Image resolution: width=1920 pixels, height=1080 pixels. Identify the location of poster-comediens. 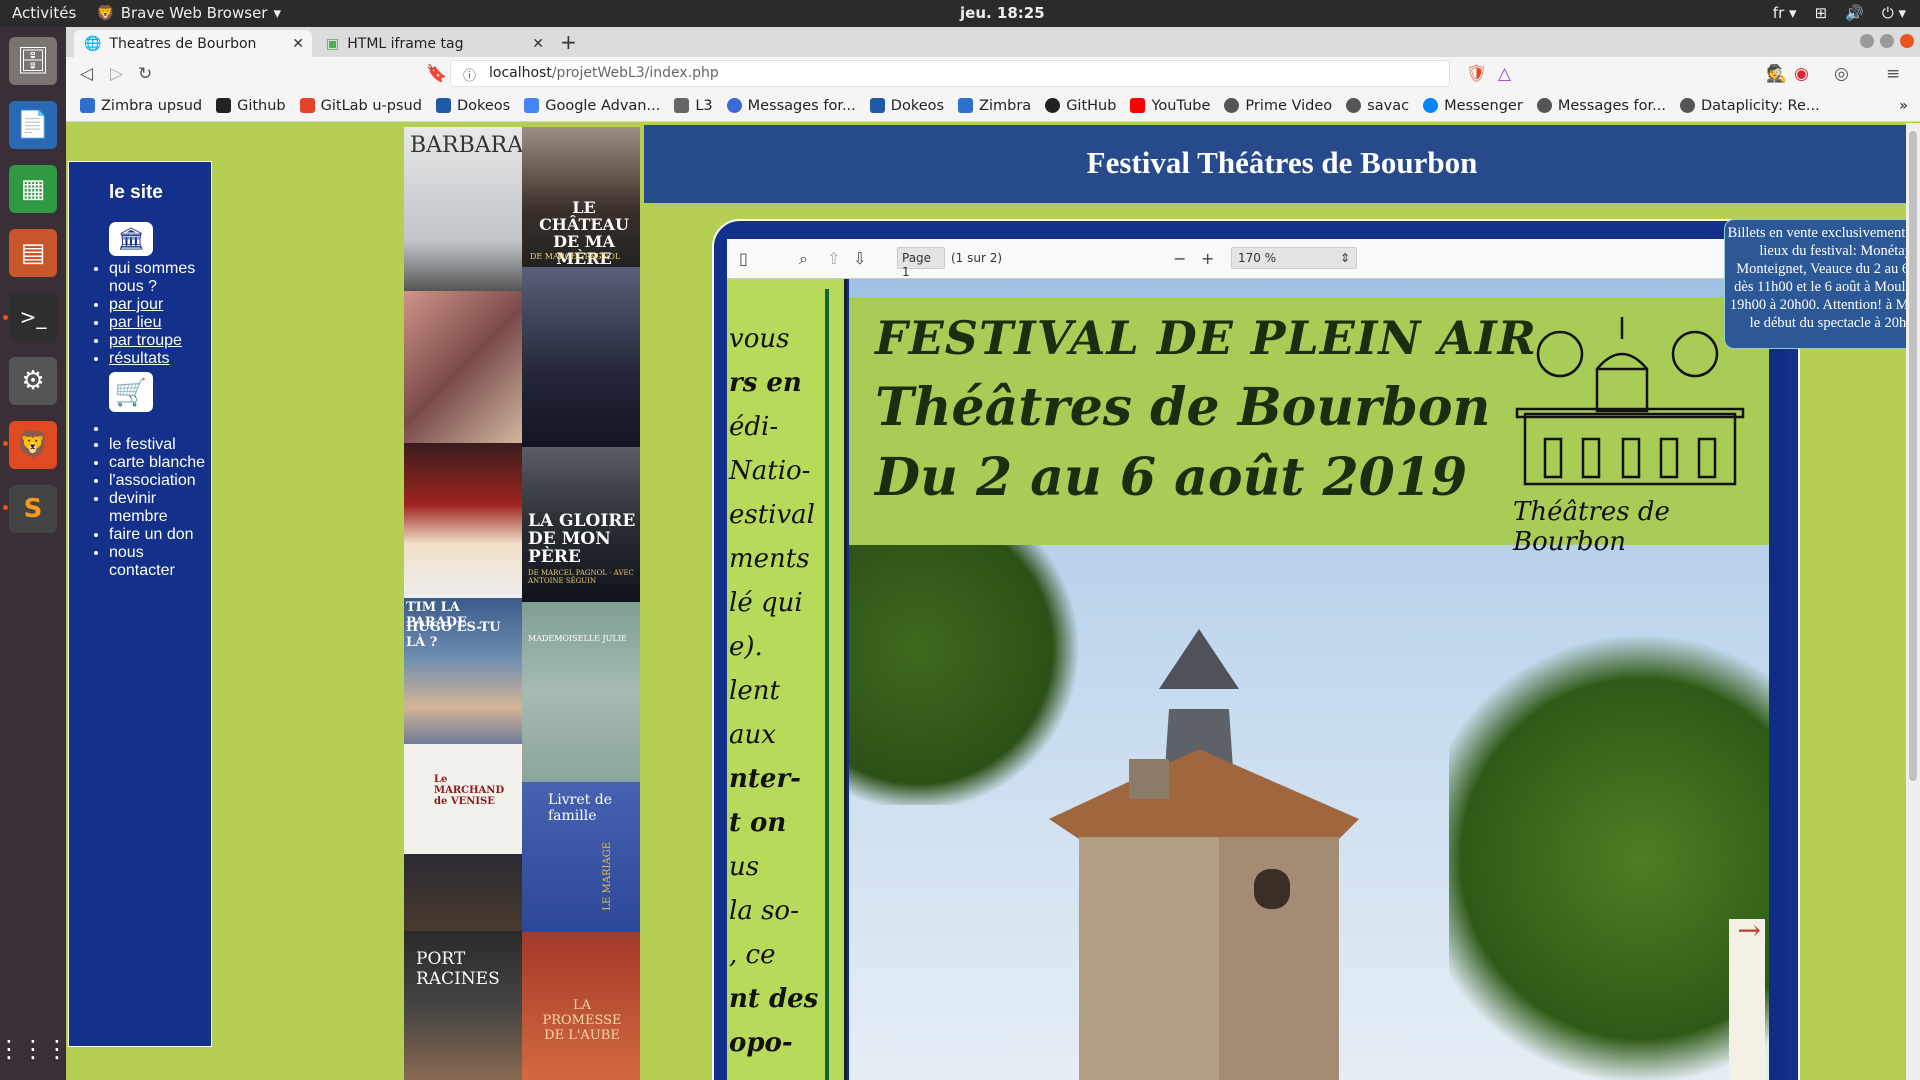
(463, 367).